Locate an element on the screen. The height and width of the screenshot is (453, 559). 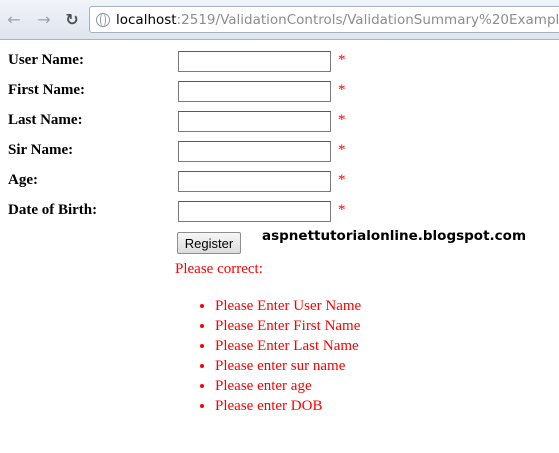
last-name-label: Last Name: is located at coordinates (45, 120).